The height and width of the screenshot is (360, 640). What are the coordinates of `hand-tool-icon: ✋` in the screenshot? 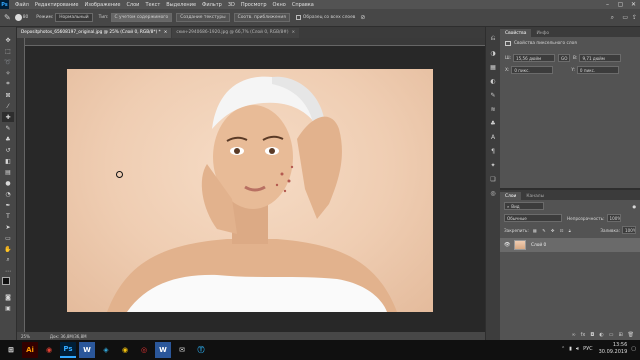 It's located at (8, 249).